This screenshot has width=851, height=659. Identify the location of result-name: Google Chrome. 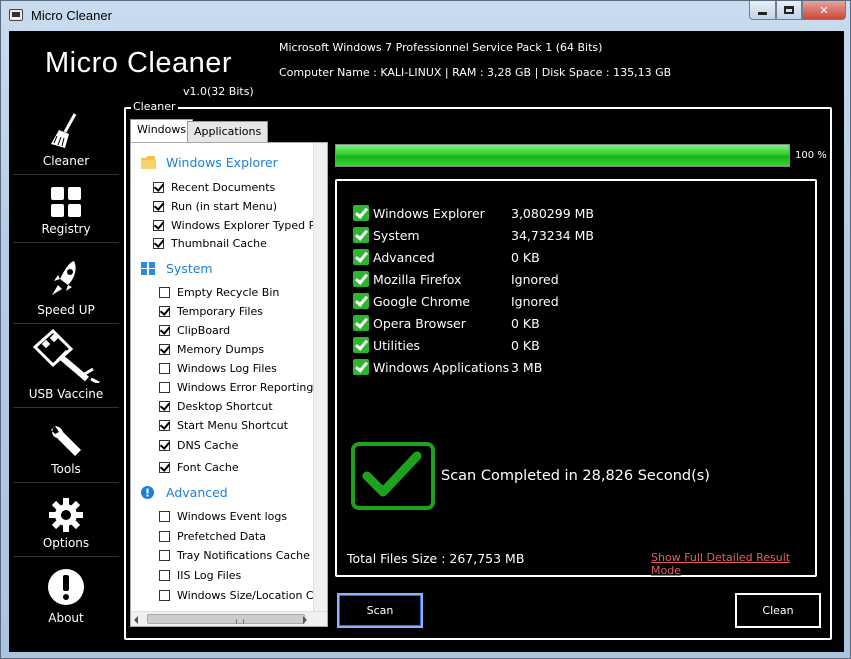
(422, 301).